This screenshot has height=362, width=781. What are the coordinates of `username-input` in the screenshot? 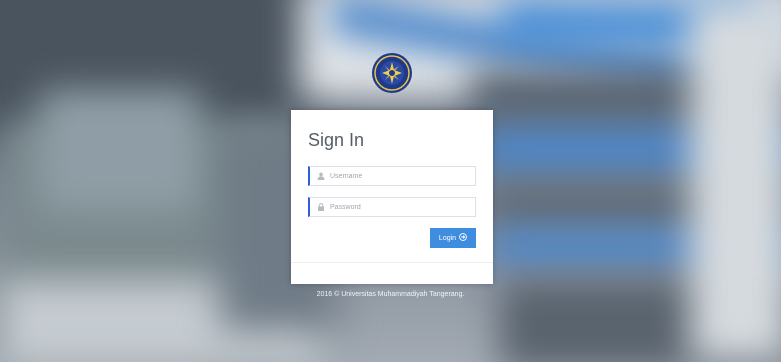 It's located at (398, 176).